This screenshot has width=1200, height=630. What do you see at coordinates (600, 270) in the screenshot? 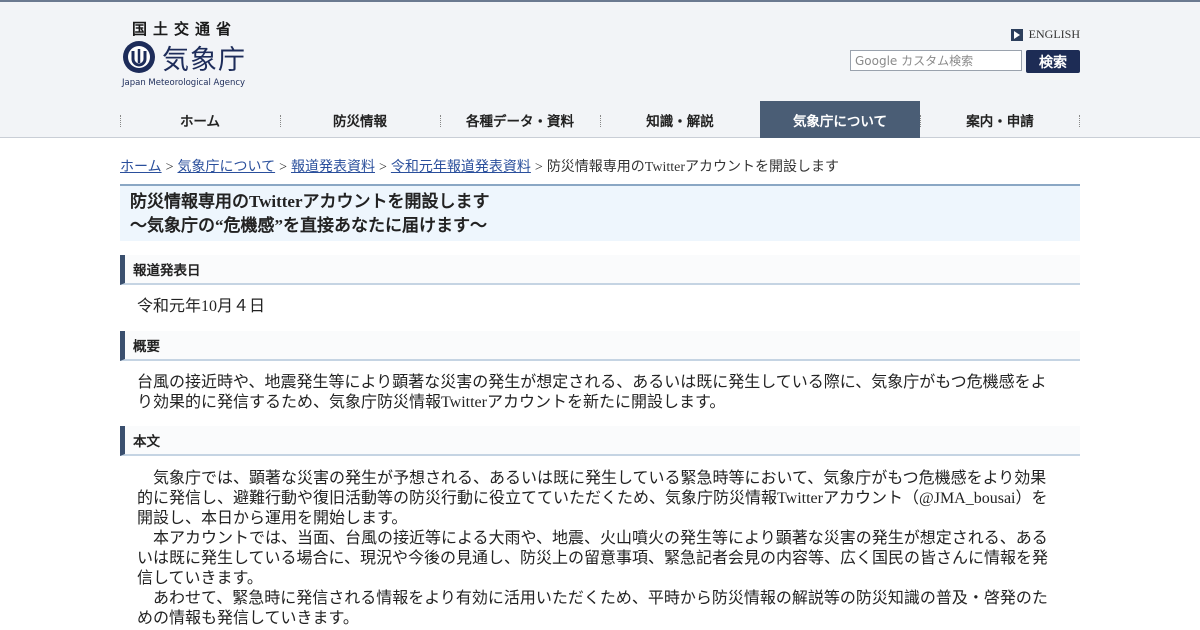
I see `section-heading-date: 報道発表日` at bounding box center [600, 270].